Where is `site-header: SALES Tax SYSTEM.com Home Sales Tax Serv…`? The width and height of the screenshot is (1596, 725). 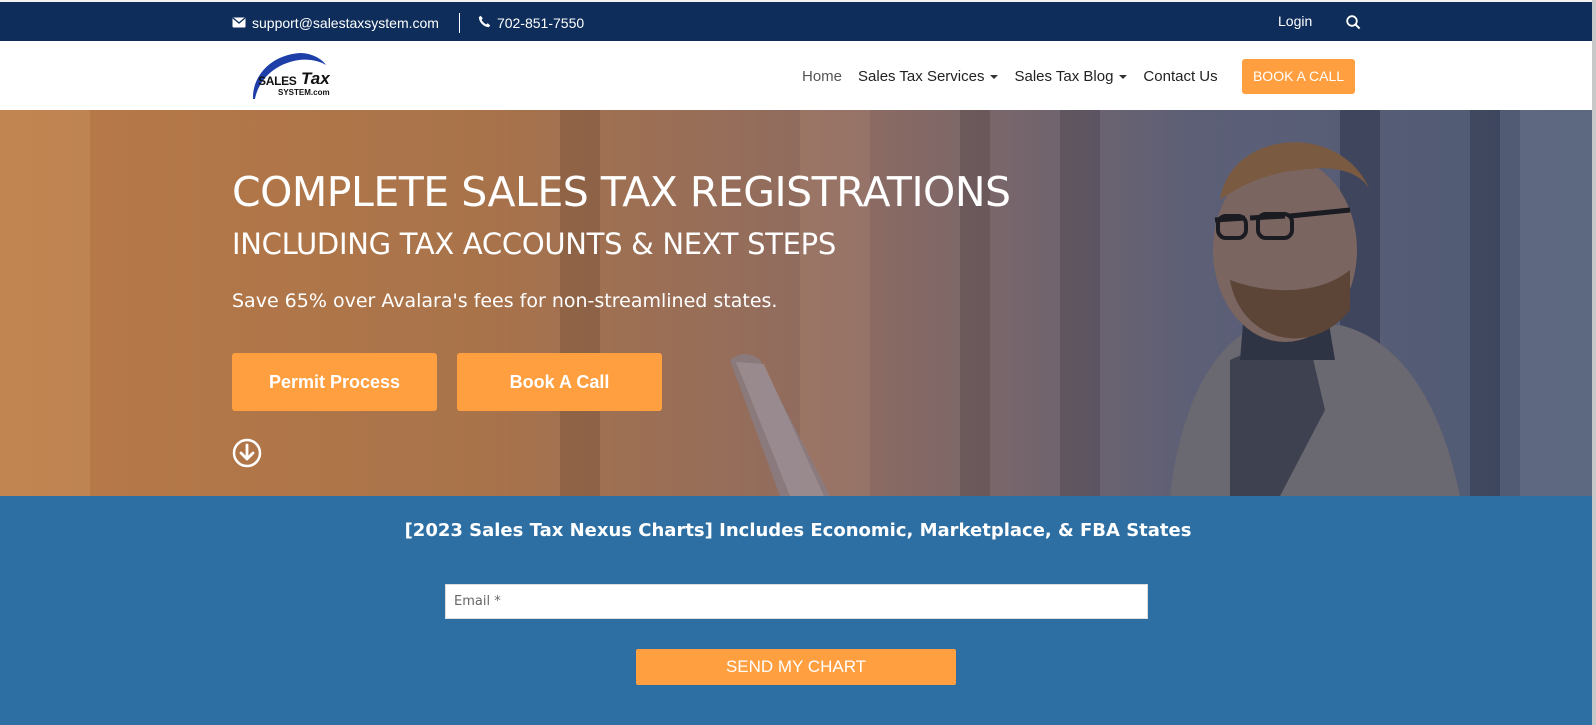 site-header: SALES Tax SYSTEM.com Home Sales Tax Serv… is located at coordinates (798, 75).